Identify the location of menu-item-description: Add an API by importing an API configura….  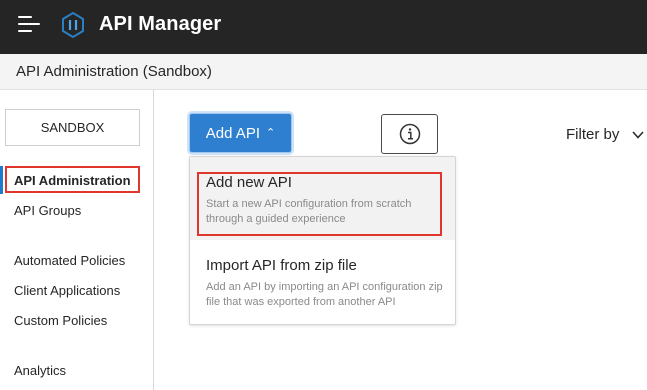
(324, 294).